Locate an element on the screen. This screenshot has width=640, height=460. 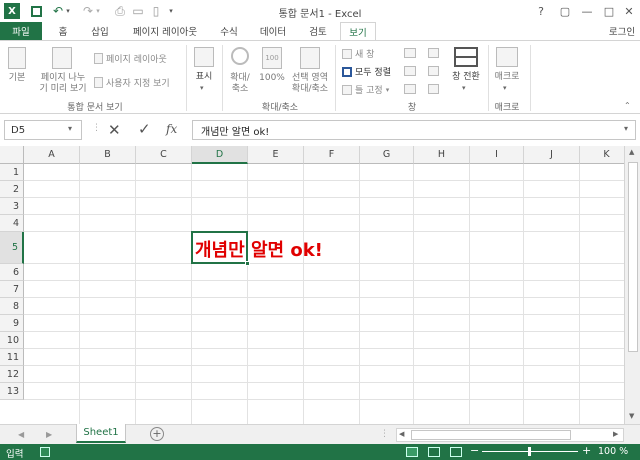
page-break-preview-button: 페이지 나누 기 미리 보기 is located at coordinates (63, 84).